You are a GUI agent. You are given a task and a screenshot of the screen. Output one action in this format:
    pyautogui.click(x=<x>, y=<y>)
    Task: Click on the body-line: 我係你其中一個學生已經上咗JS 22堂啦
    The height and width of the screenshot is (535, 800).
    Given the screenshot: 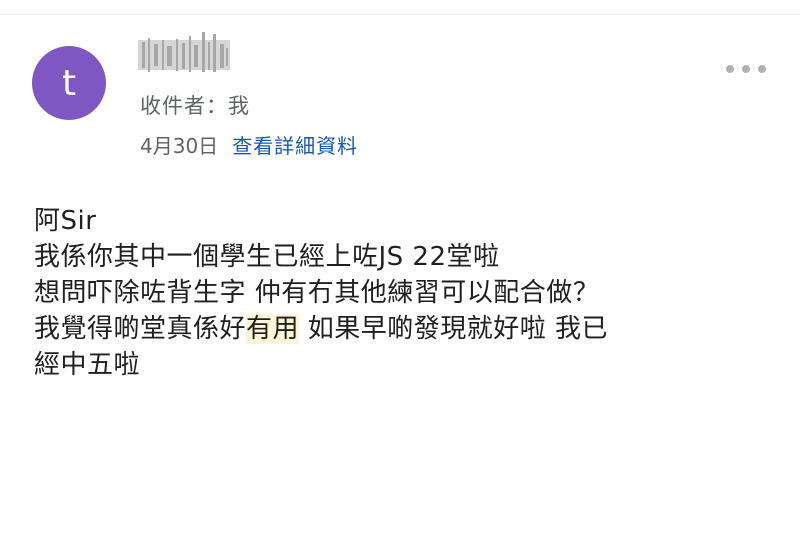 What is the action you would take?
    pyautogui.click(x=267, y=257)
    